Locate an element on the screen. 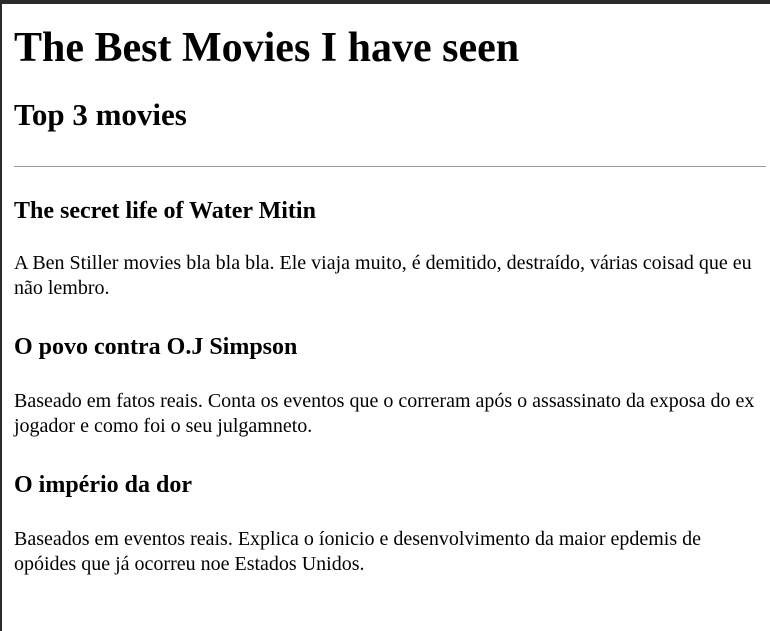 Image resolution: width=770 pixels, height=631 pixels. section-divider is located at coordinates (390, 166).